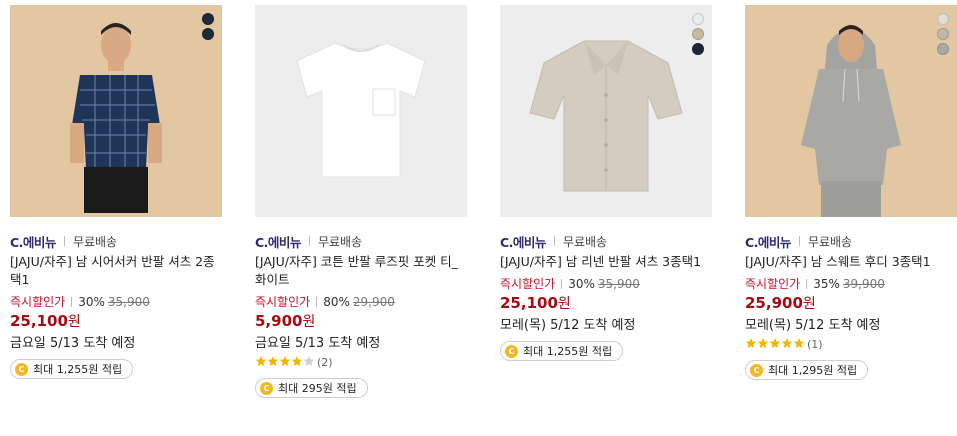 Image resolution: width=957 pixels, height=436 pixels. What do you see at coordinates (851, 262) in the screenshot?
I see `product-title: [JAJU/자주] 남 스웨트 후디 3종택1` at bounding box center [851, 262].